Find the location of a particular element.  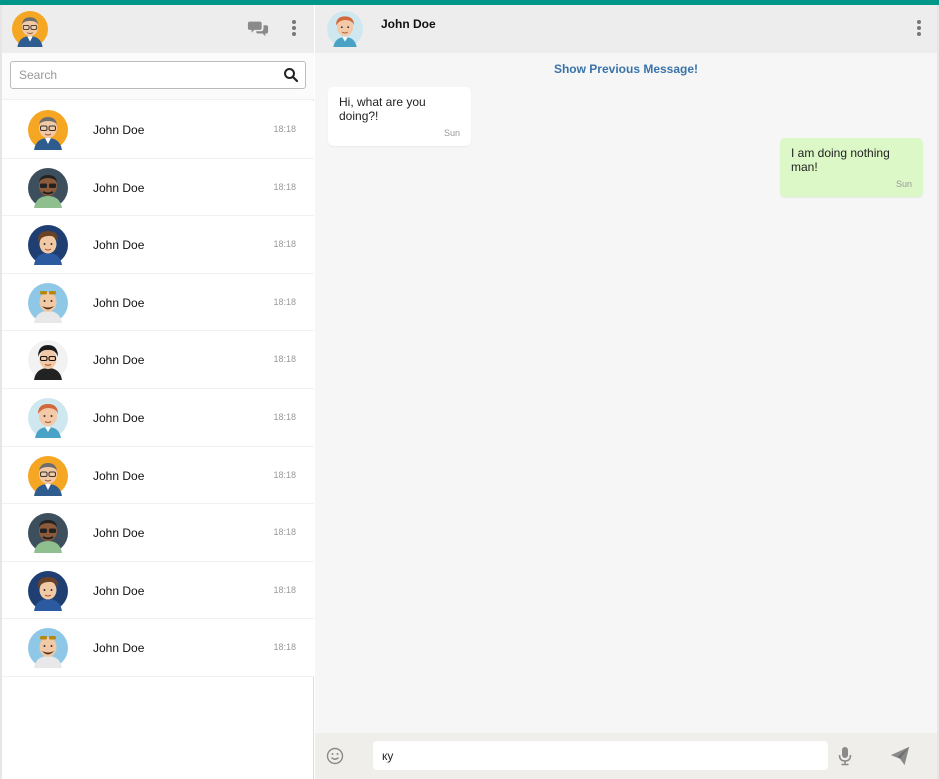

compose-bar is located at coordinates (626, 756).